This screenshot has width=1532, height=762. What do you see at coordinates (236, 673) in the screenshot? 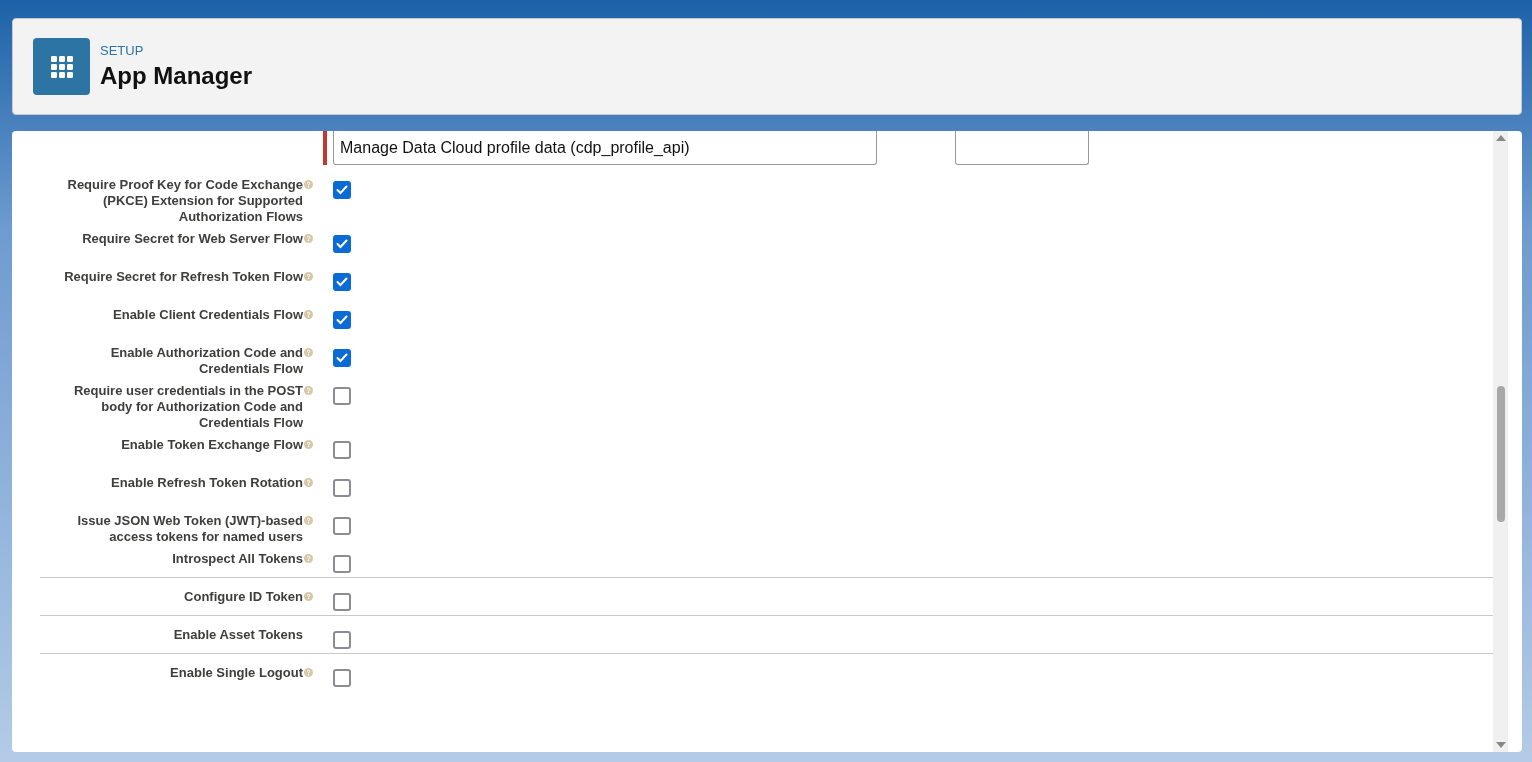
I see `setting-label: Enable Single Logout` at bounding box center [236, 673].